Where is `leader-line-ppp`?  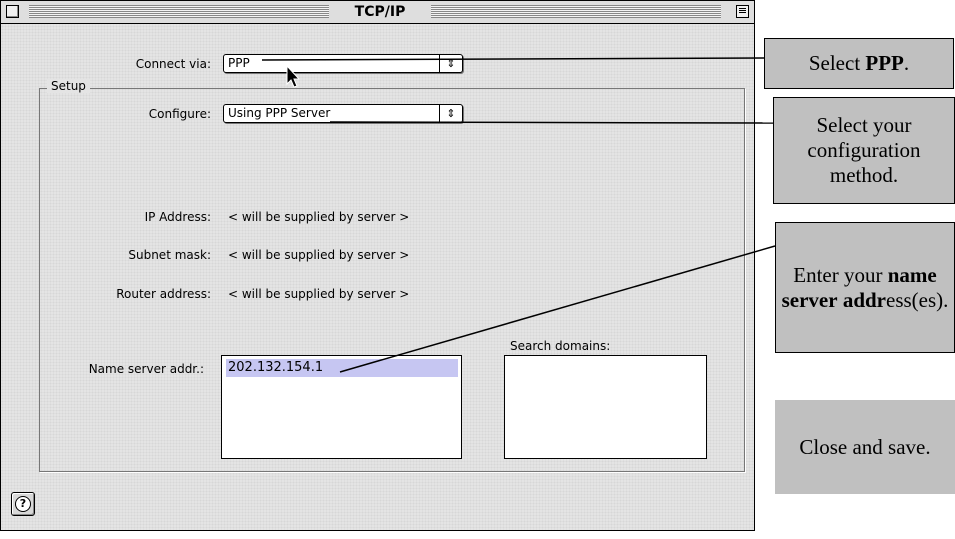 leader-line-ppp is located at coordinates (513, 59).